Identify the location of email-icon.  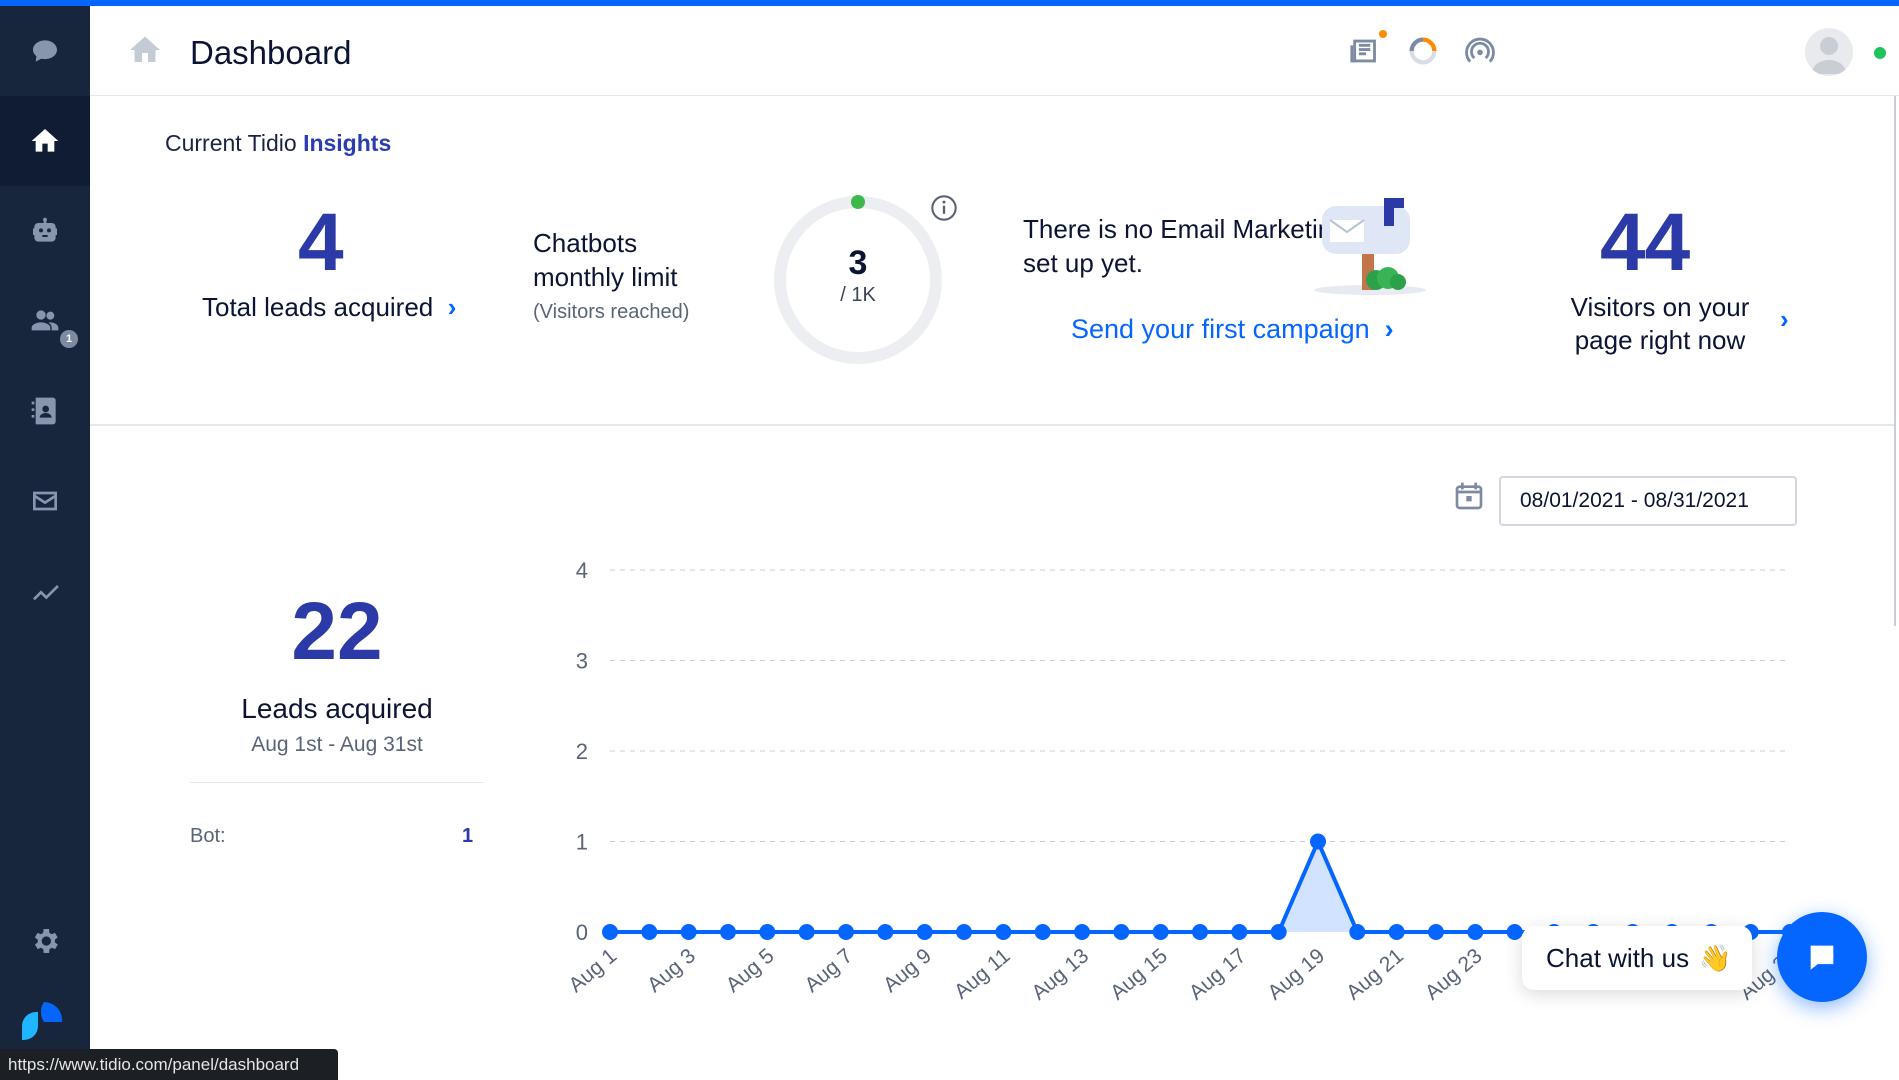
(45, 501).